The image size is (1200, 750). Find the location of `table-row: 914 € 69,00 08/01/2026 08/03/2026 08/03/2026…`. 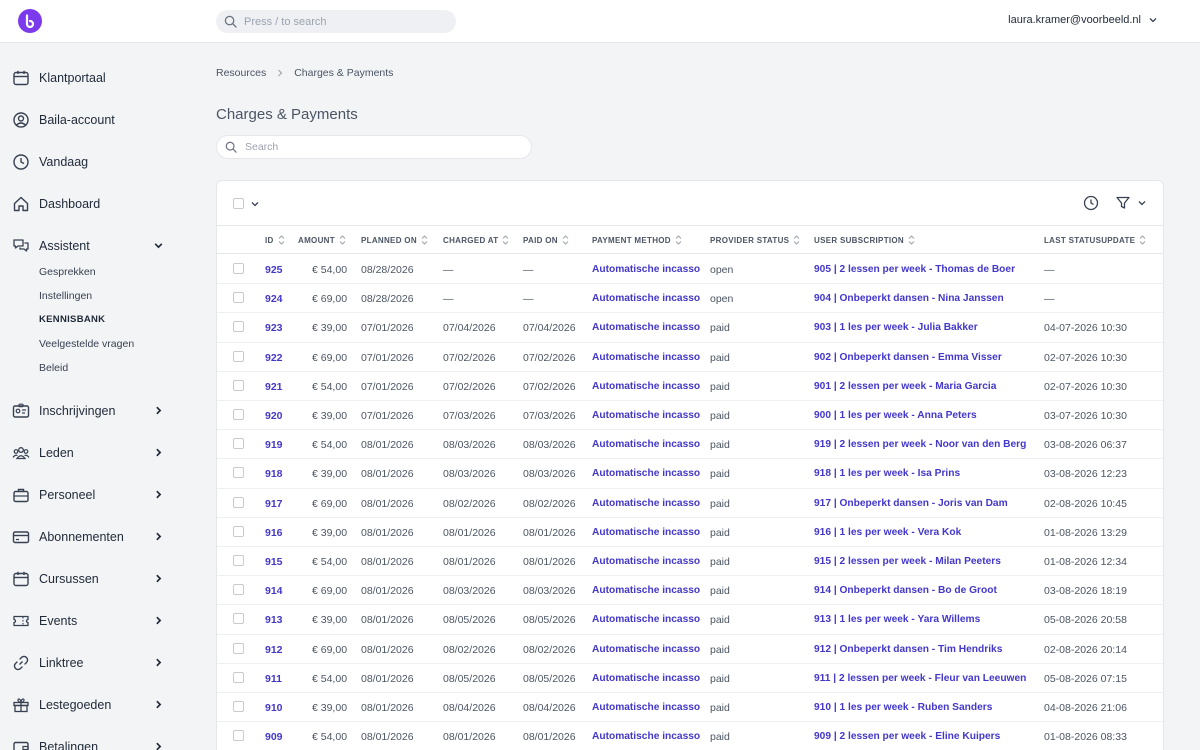

table-row: 914 € 69,00 08/01/2026 08/03/2026 08/03/2026… is located at coordinates (690, 591).